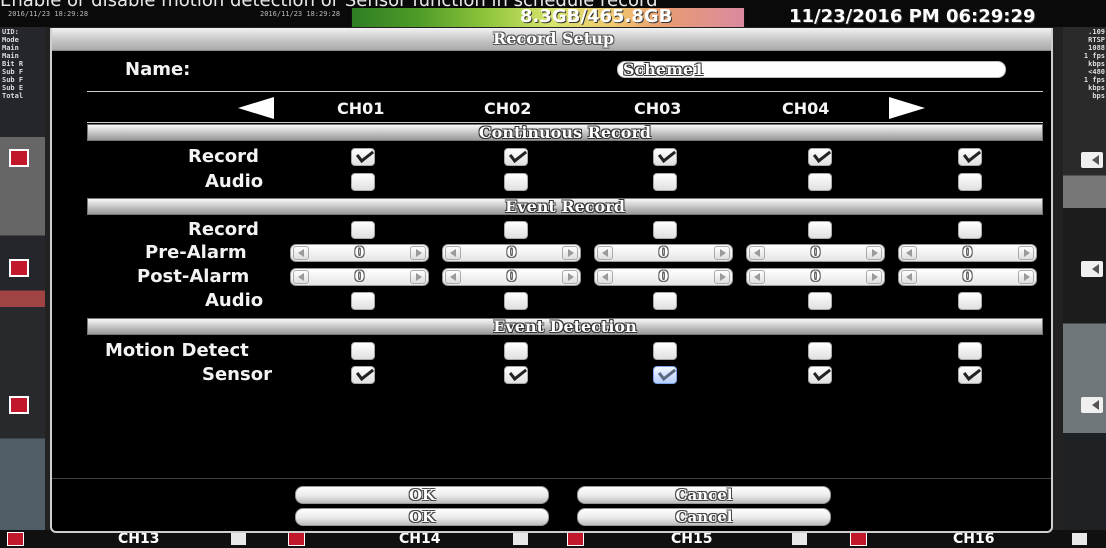  Describe the element at coordinates (704, 517) in the screenshot. I see `cancel-button-duplicate: Cancel` at that location.